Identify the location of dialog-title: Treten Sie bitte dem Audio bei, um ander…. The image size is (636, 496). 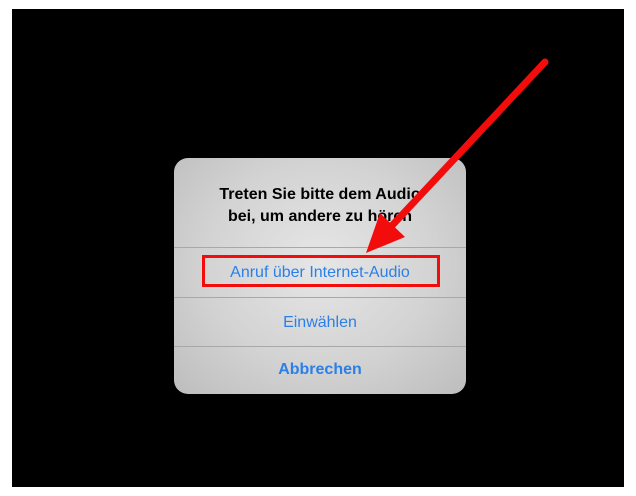
(320, 205).